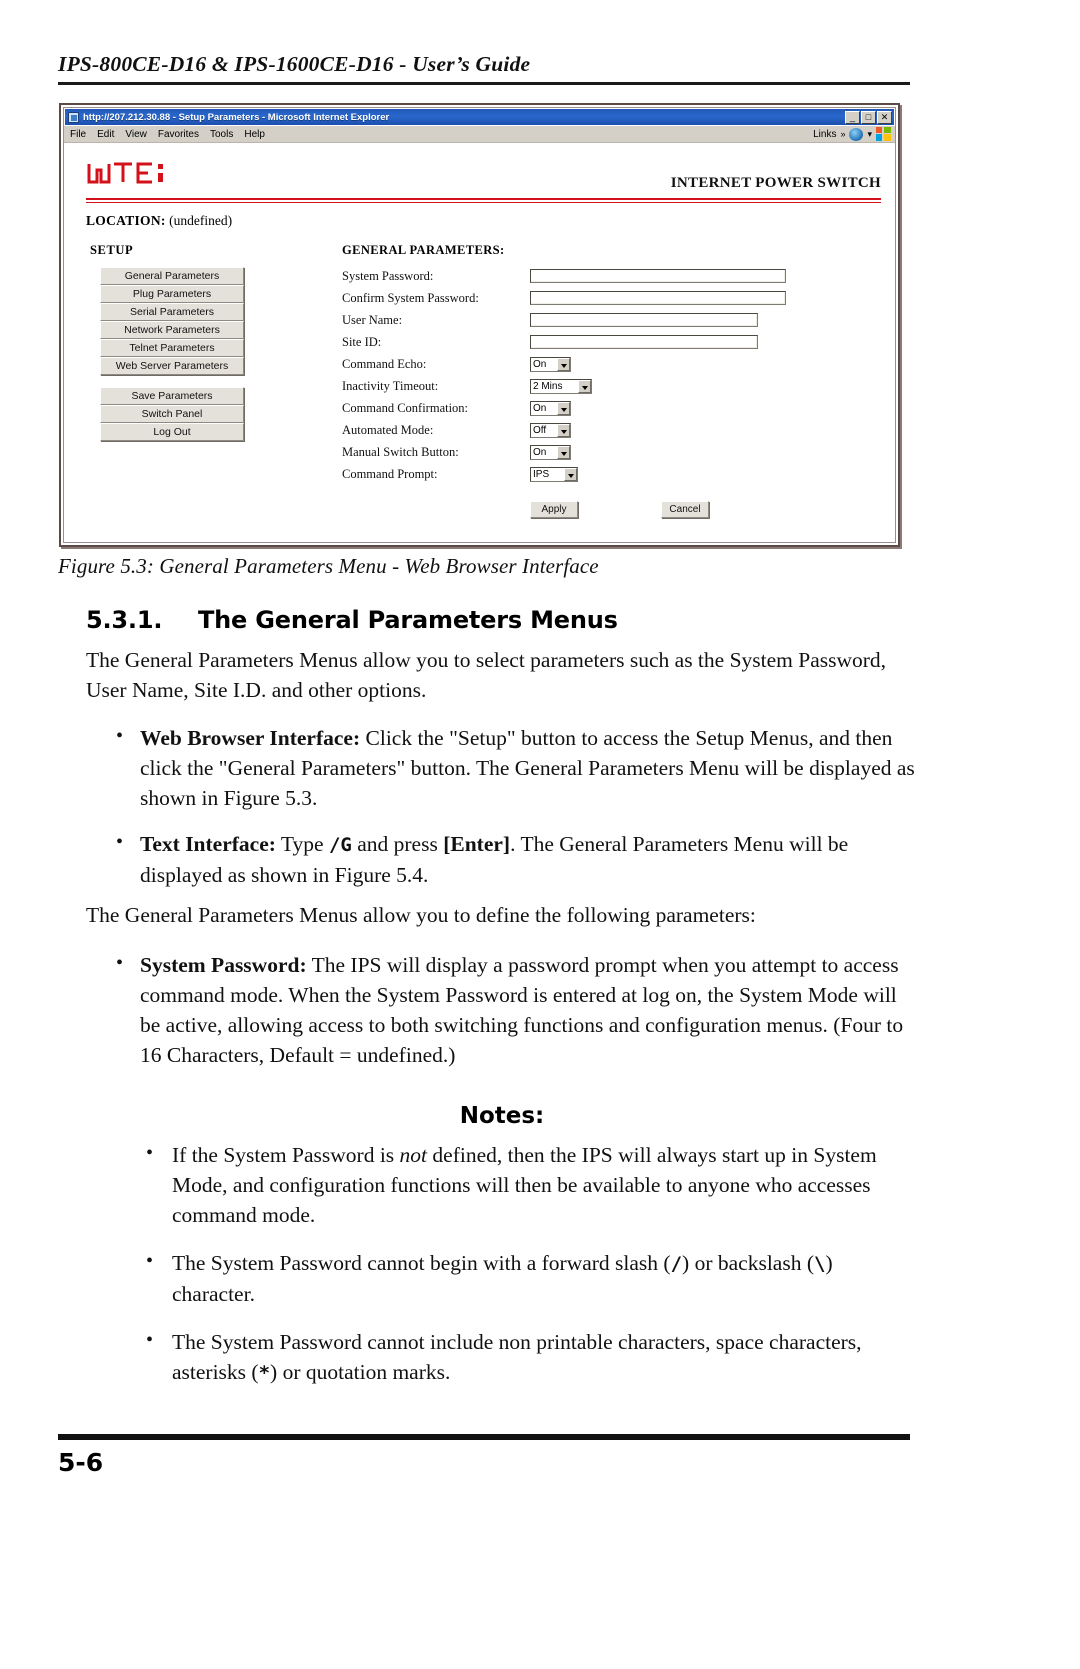 The height and width of the screenshot is (1669, 1080). I want to click on menu-item-file: File, so click(78, 134).